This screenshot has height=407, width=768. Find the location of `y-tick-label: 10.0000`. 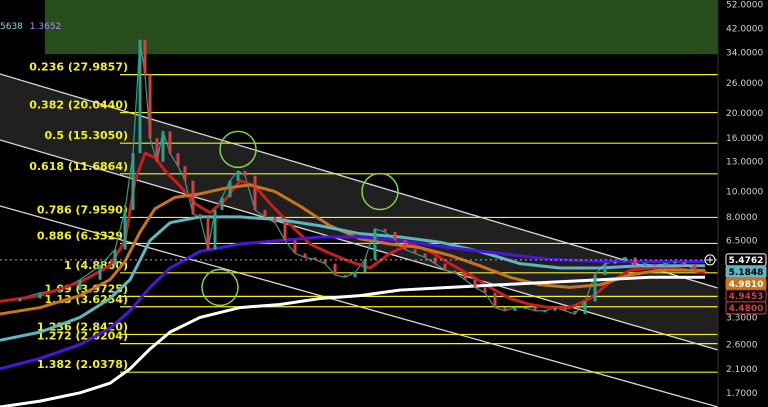

y-tick-label: 10.0000 is located at coordinates (744, 193).